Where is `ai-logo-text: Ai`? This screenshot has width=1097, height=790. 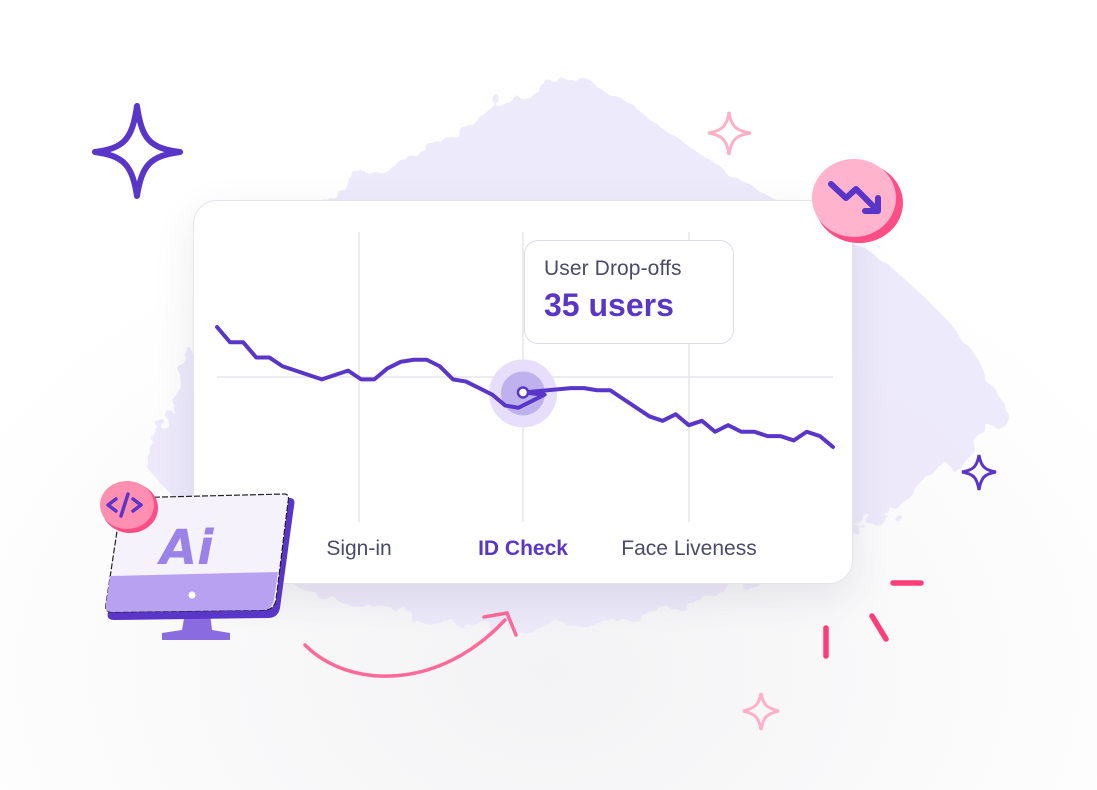 ai-logo-text: Ai is located at coordinates (185, 548).